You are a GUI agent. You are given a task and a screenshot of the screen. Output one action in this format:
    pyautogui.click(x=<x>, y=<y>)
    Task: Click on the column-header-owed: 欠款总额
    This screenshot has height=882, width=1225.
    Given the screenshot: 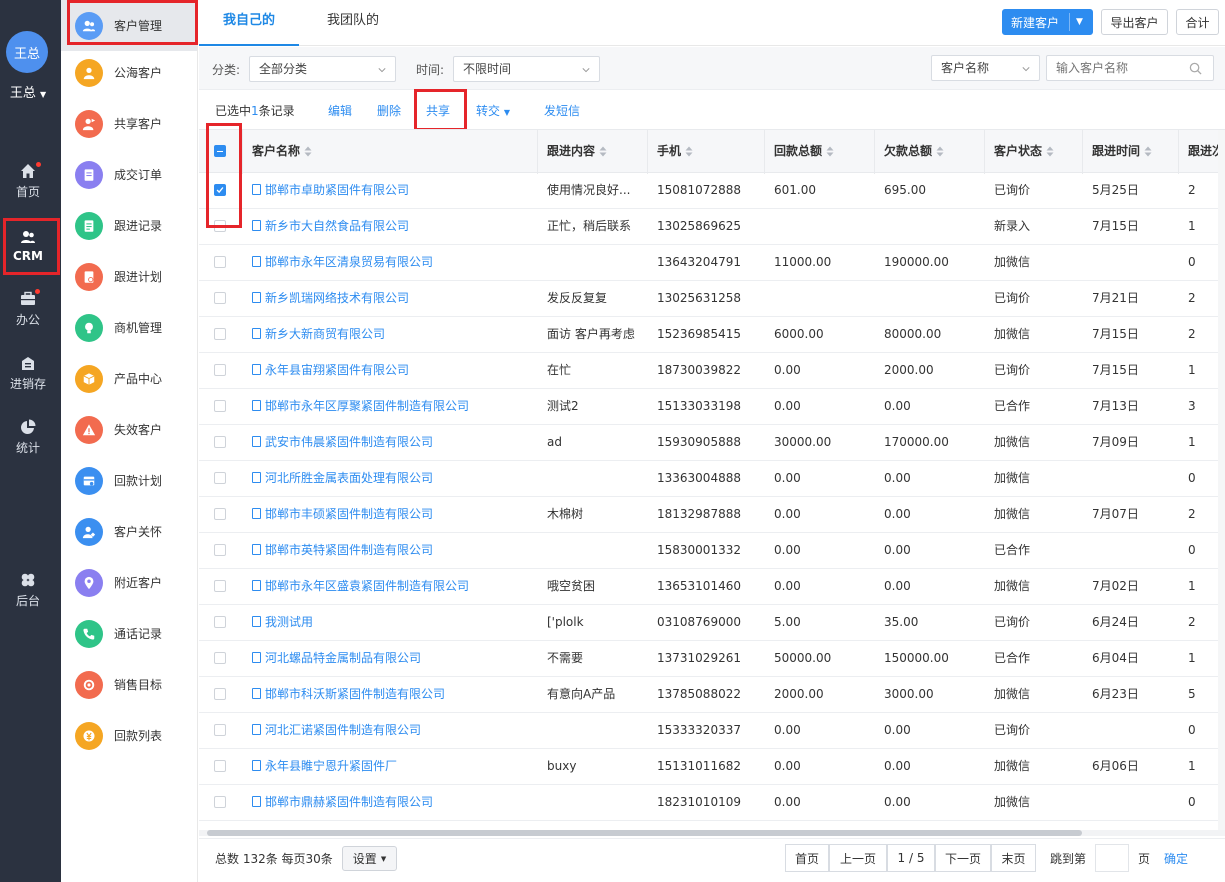 What is the action you would take?
    pyautogui.click(x=930, y=152)
    